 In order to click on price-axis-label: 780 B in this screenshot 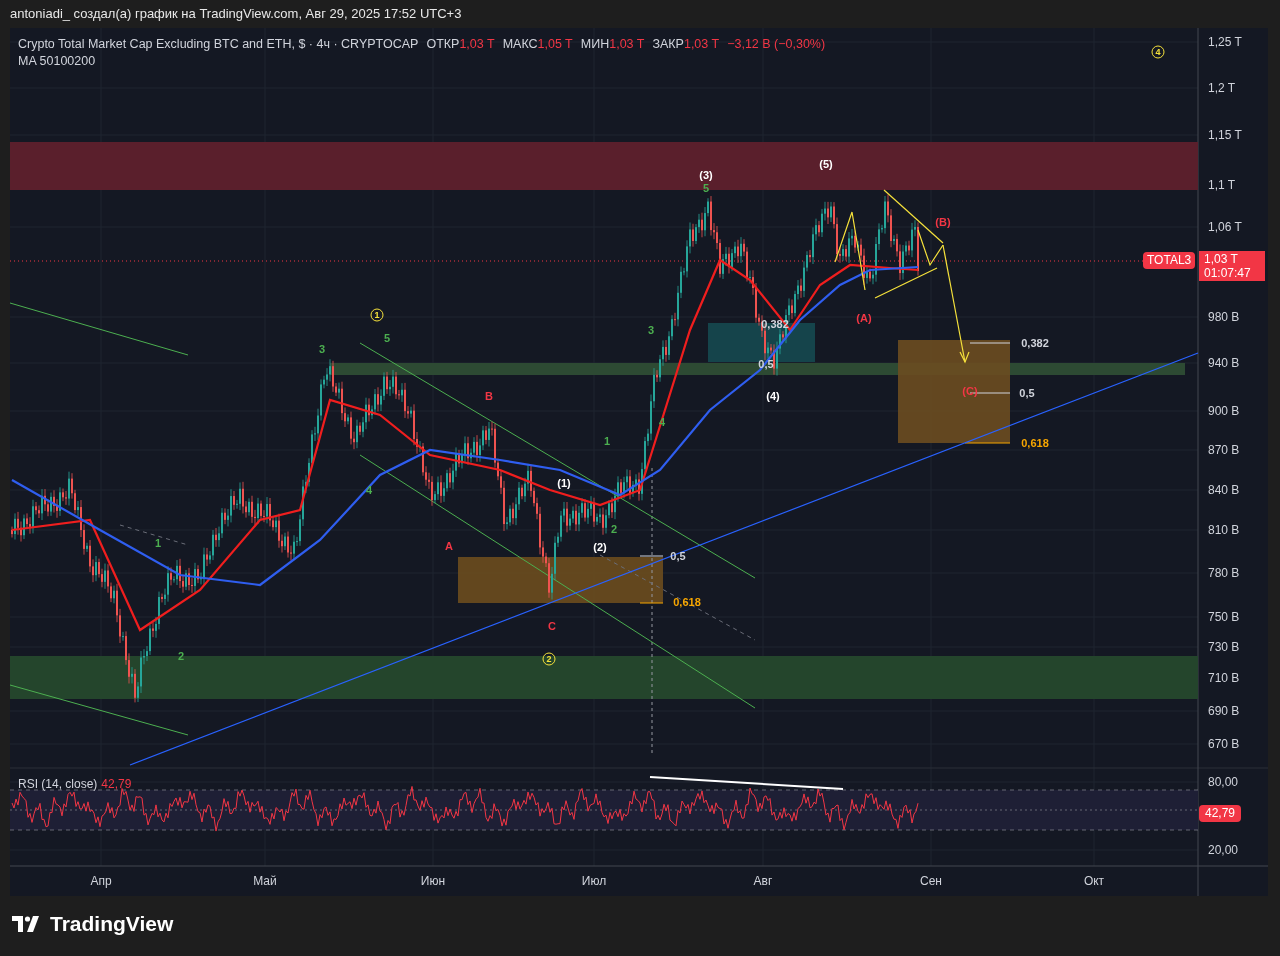, I will do `click(1224, 573)`.